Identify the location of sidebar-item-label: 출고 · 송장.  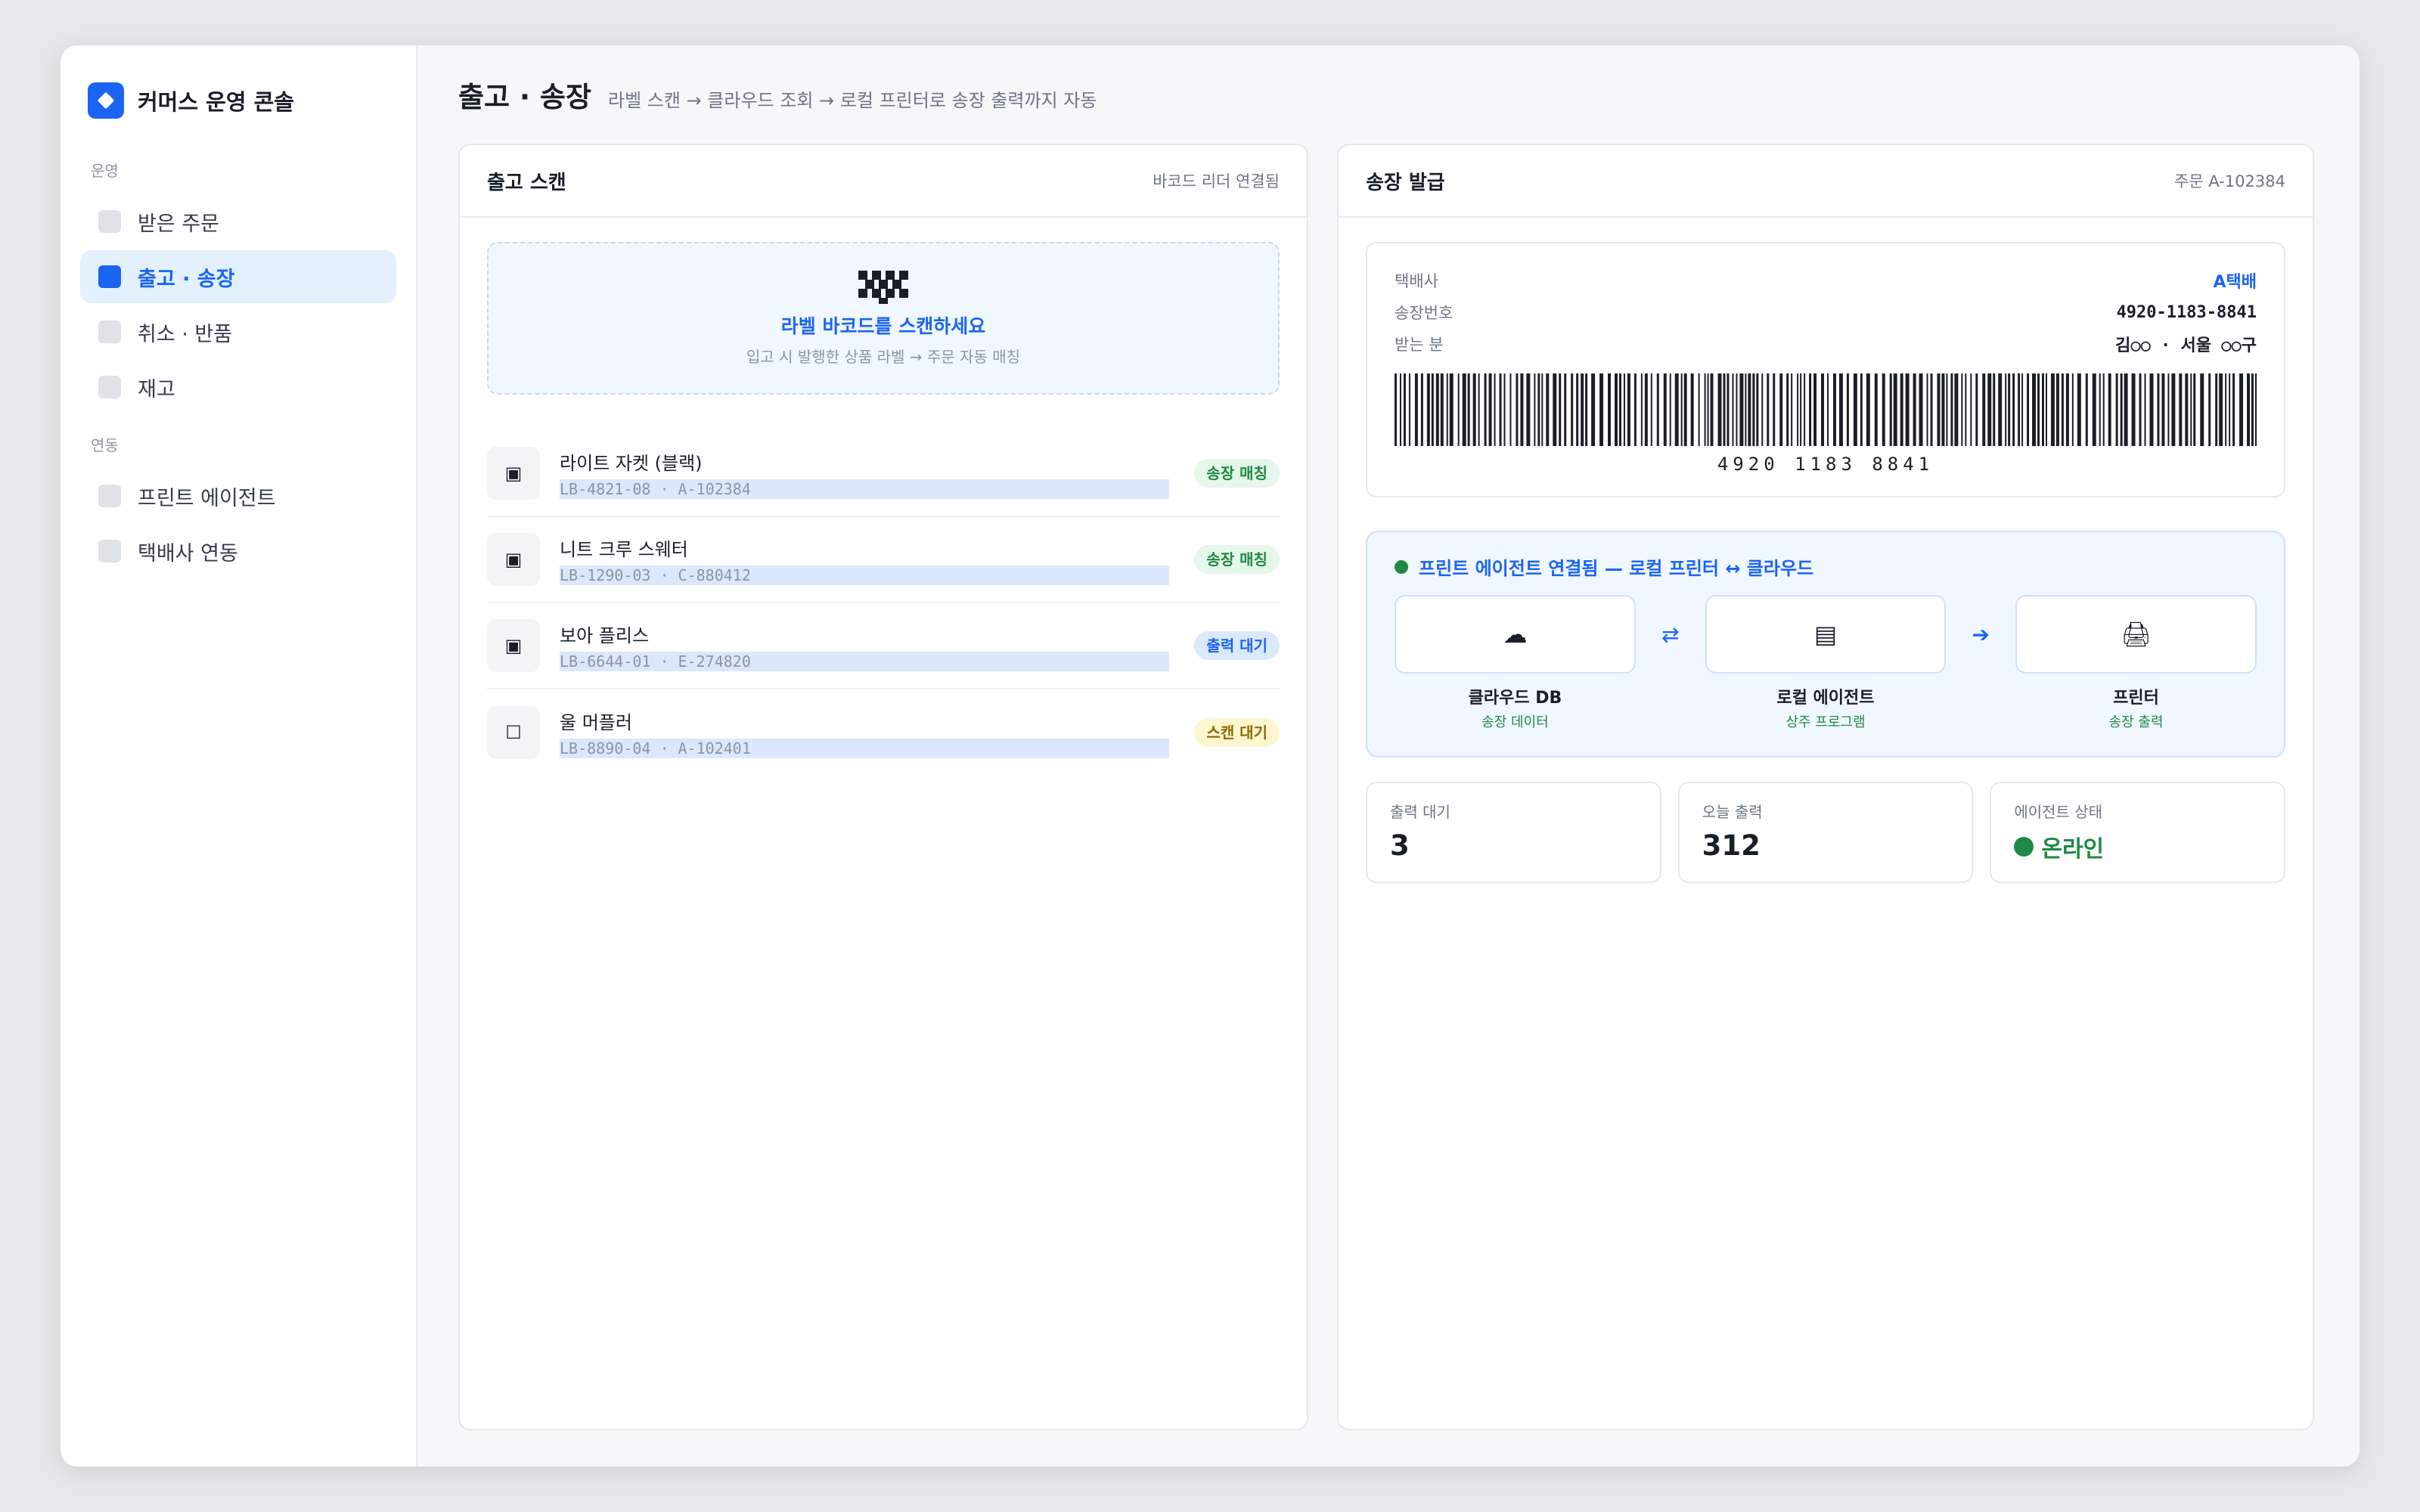
(186, 279).